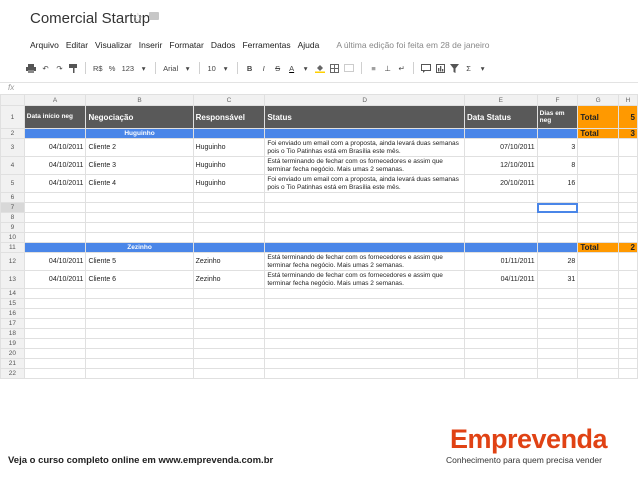 The height and width of the screenshot is (479, 638). I want to click on column-header: C, so click(229, 100).